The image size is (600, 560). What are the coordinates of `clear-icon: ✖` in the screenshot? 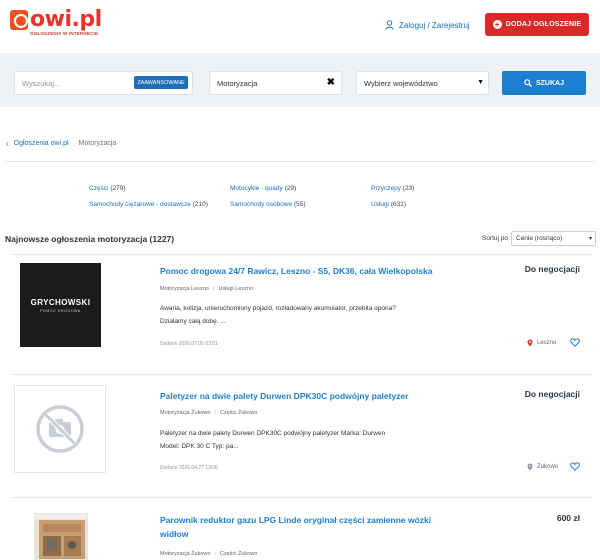 It's located at (331, 82).